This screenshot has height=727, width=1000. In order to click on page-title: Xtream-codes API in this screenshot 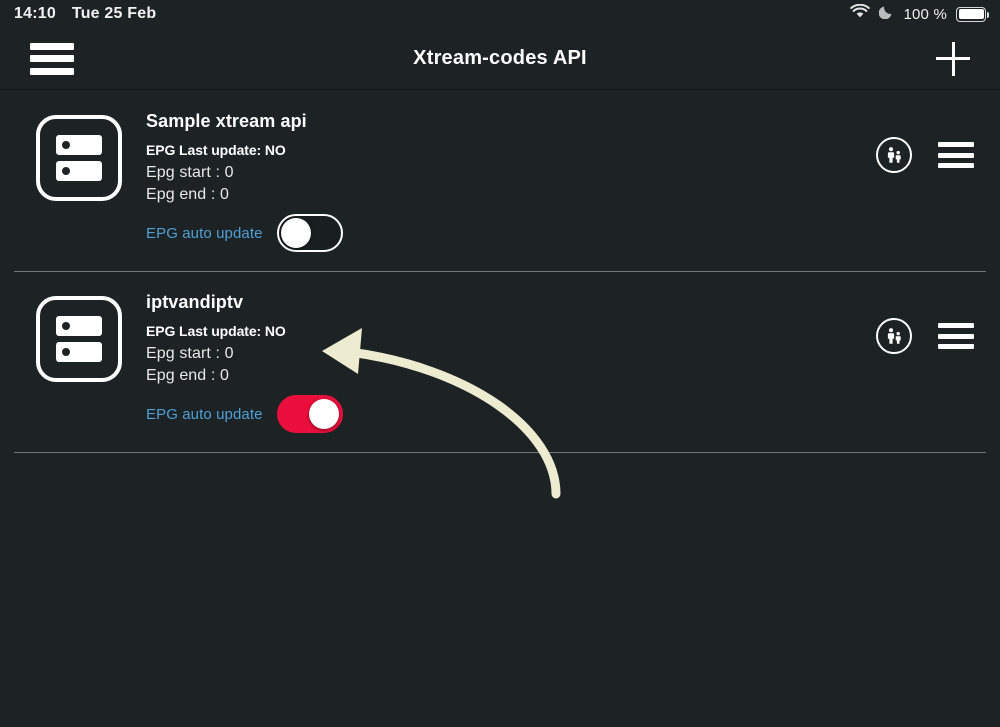, I will do `click(500, 58)`.